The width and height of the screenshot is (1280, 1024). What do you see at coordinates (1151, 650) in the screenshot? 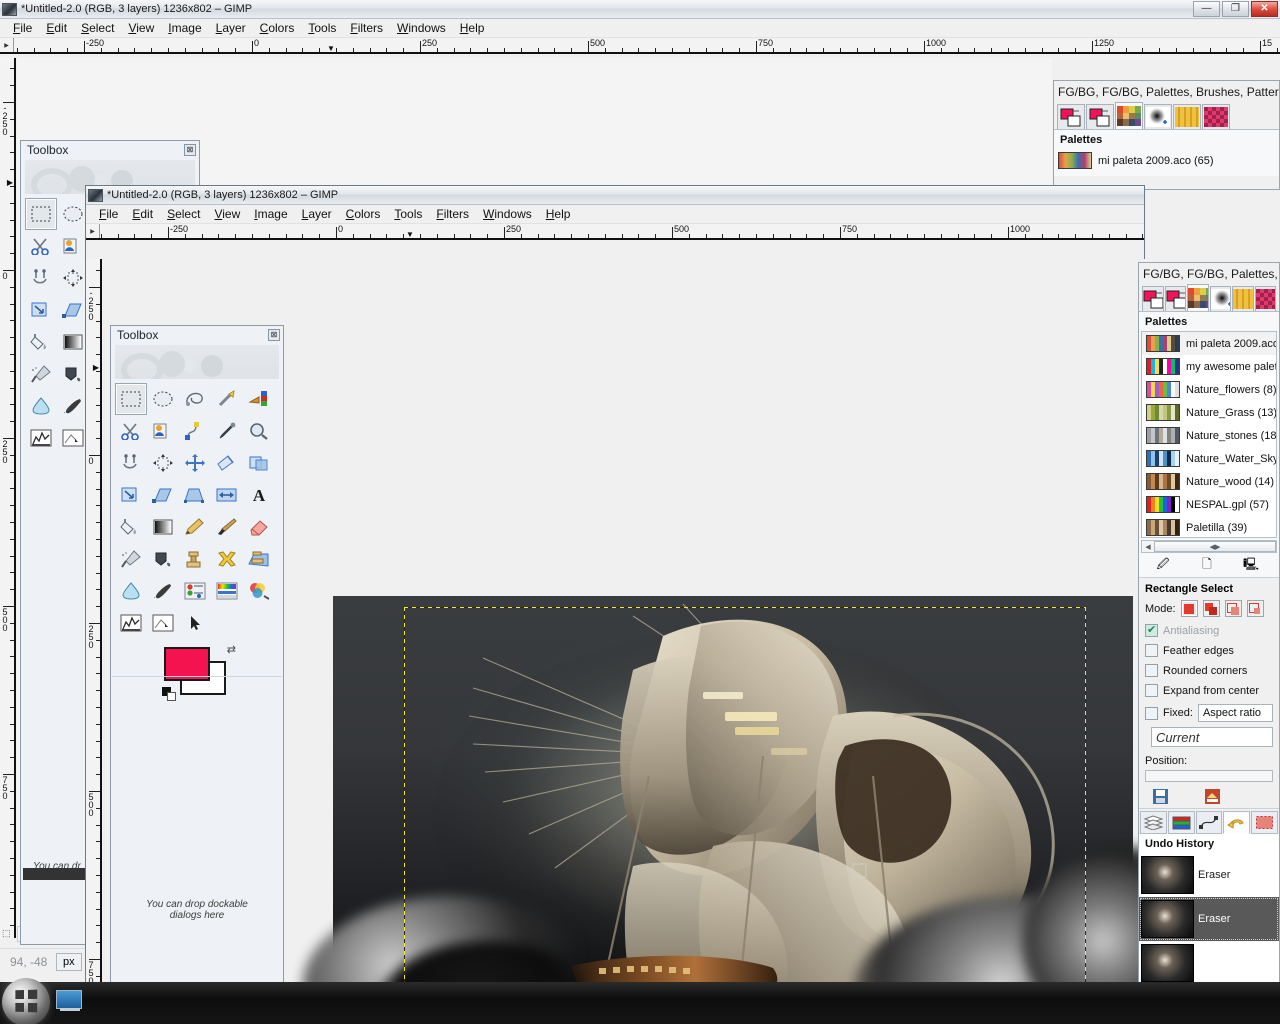
I see `feather-edges-checkbox` at bounding box center [1151, 650].